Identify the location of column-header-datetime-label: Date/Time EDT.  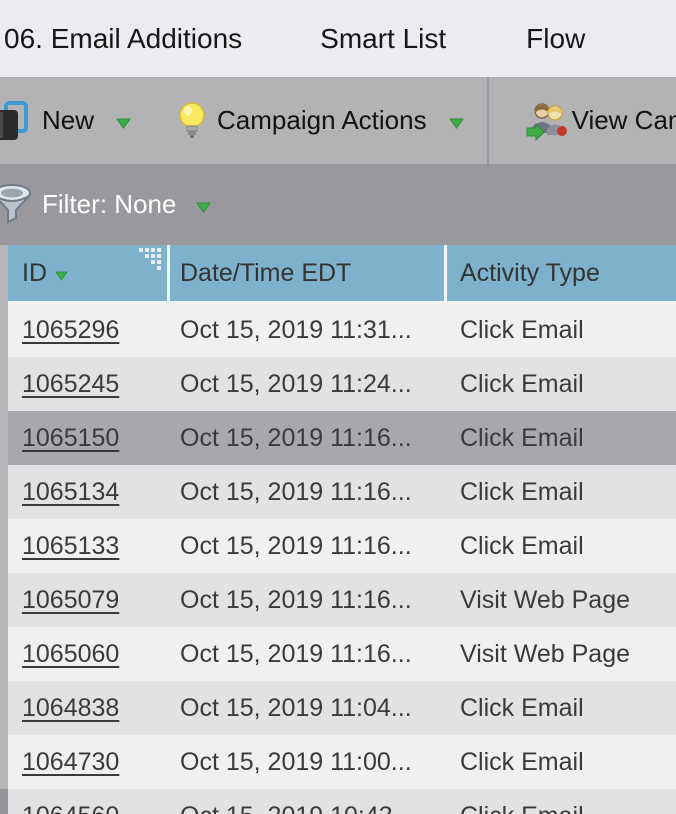
(266, 272).